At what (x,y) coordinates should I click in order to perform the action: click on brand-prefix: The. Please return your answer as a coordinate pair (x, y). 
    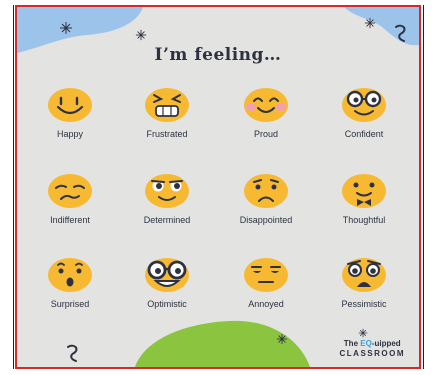
    Looking at the image, I should click on (352, 343).